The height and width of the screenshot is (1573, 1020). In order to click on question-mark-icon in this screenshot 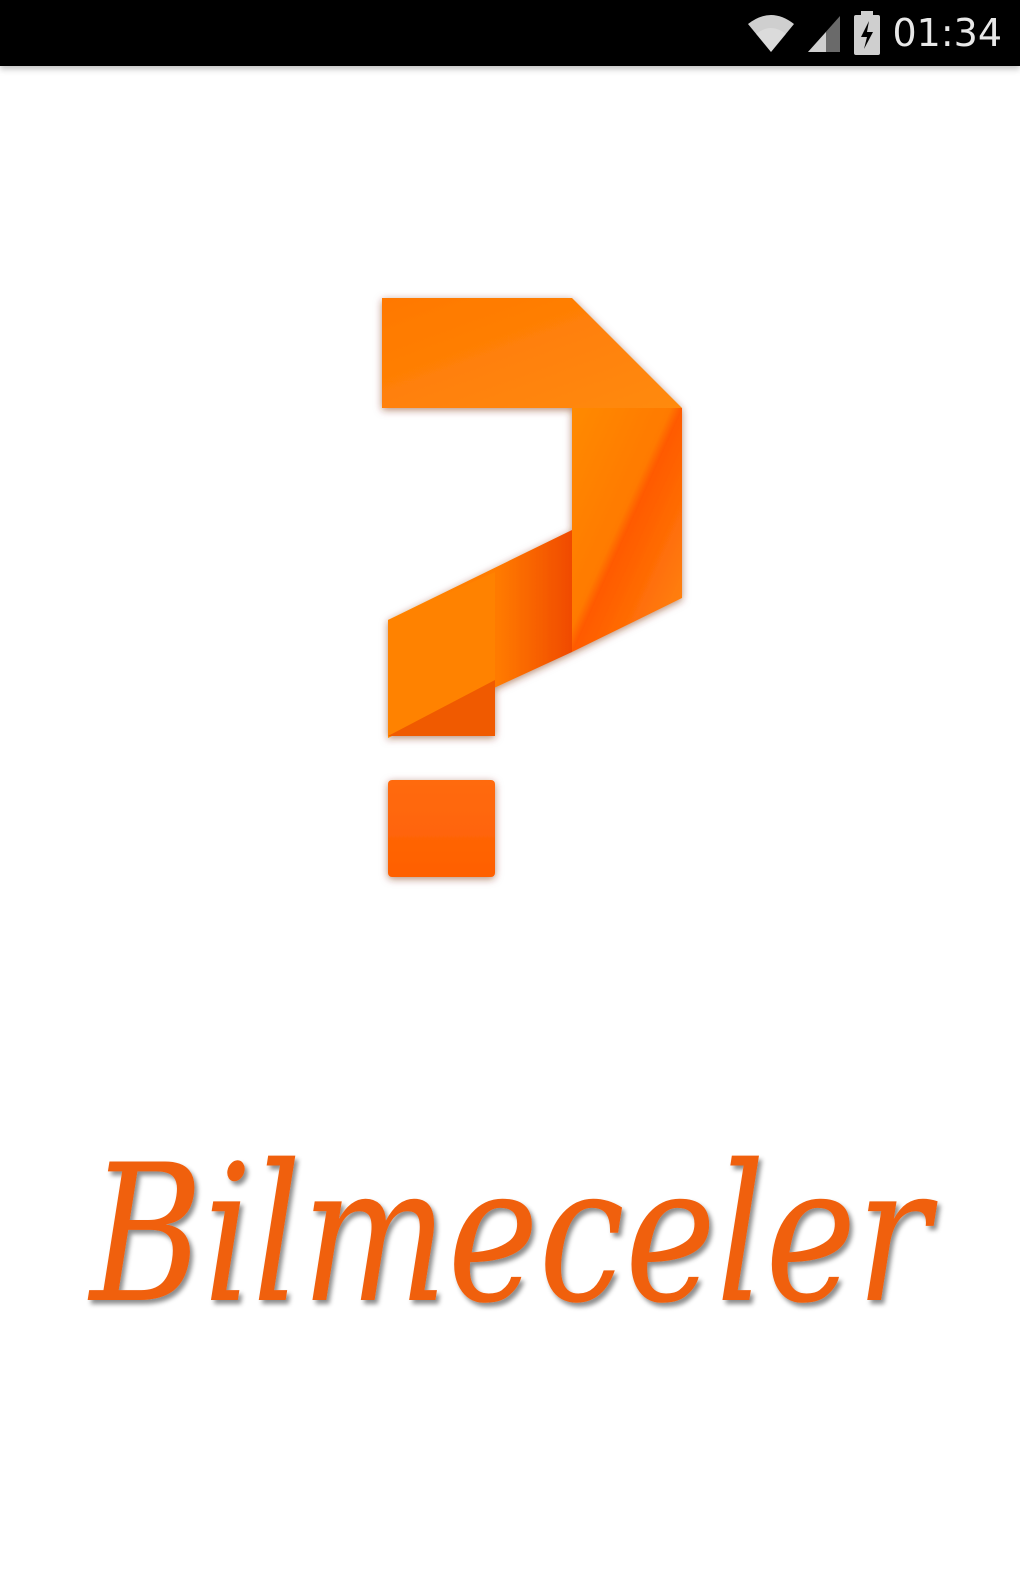, I will do `click(532, 587)`.